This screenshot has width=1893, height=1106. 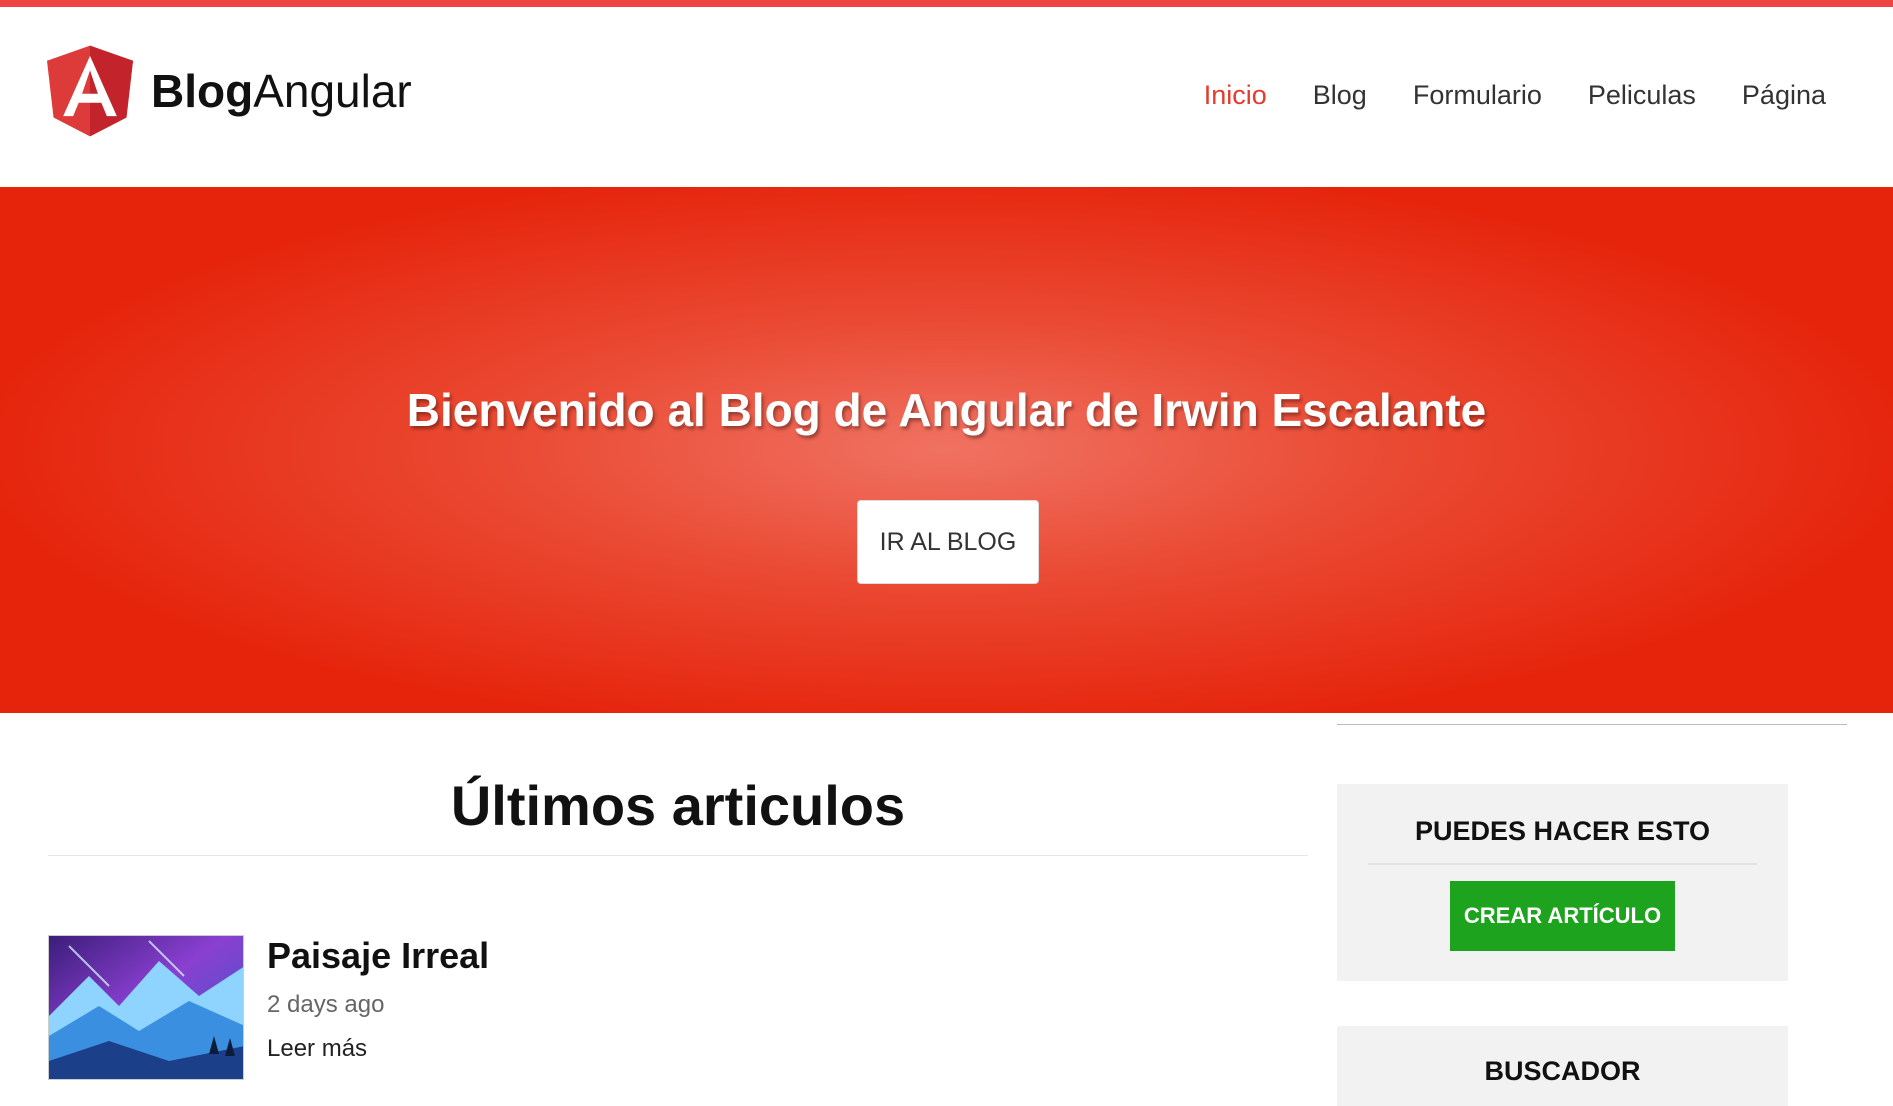 I want to click on sidebar-divider, so click(x=1592, y=724).